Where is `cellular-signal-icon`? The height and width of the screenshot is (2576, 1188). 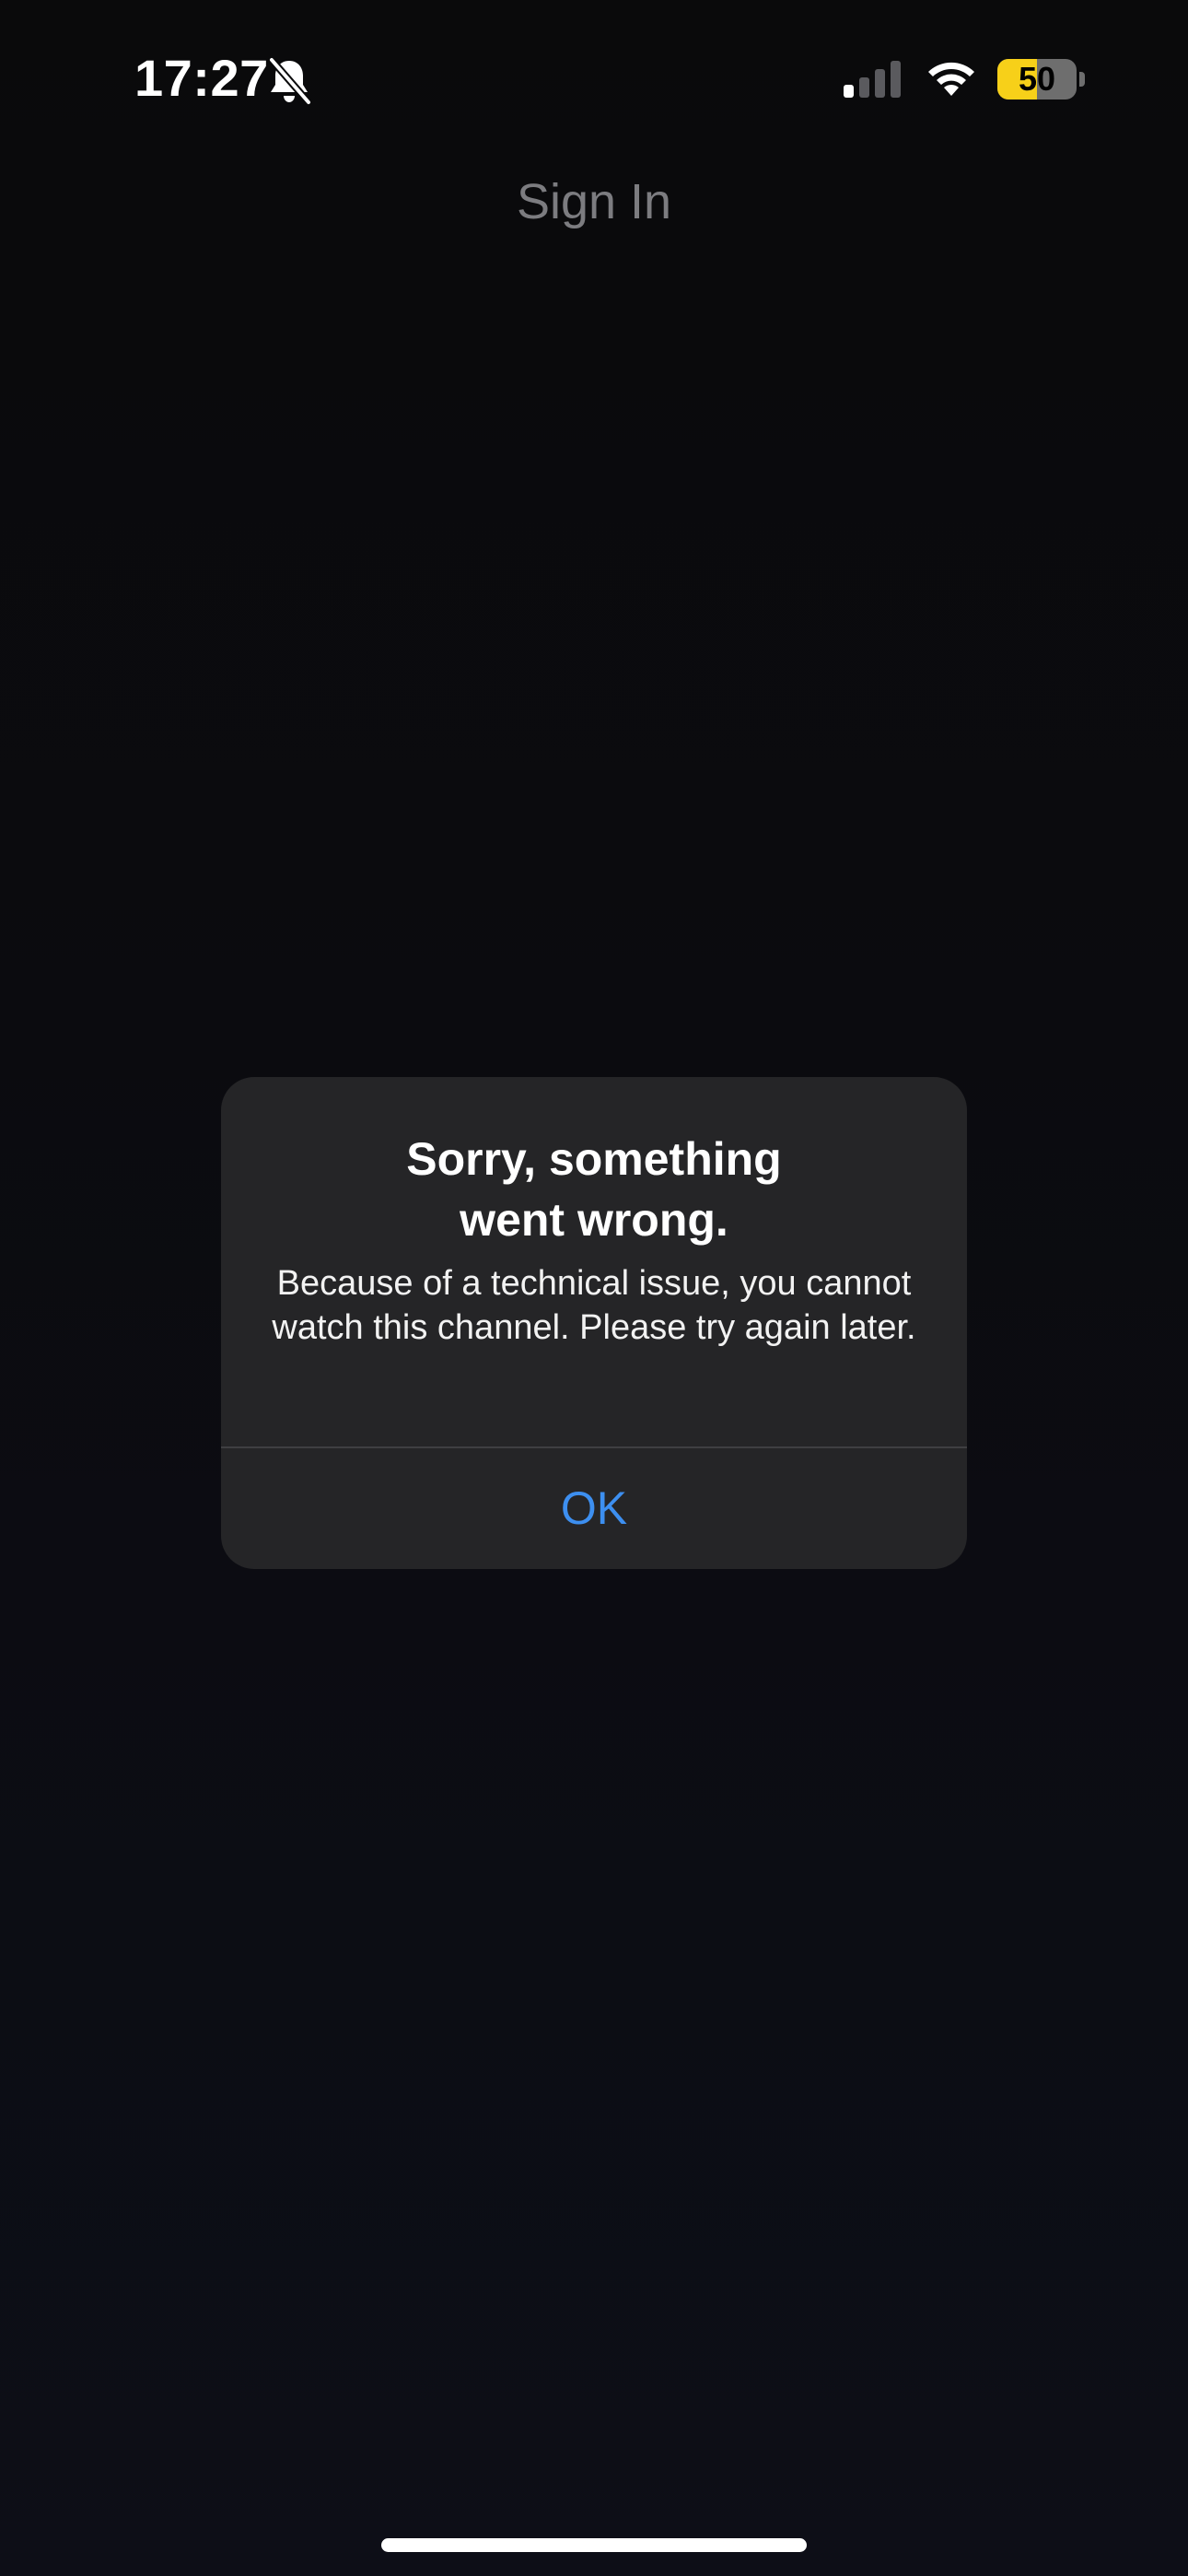
cellular-signal-icon is located at coordinates (872, 79).